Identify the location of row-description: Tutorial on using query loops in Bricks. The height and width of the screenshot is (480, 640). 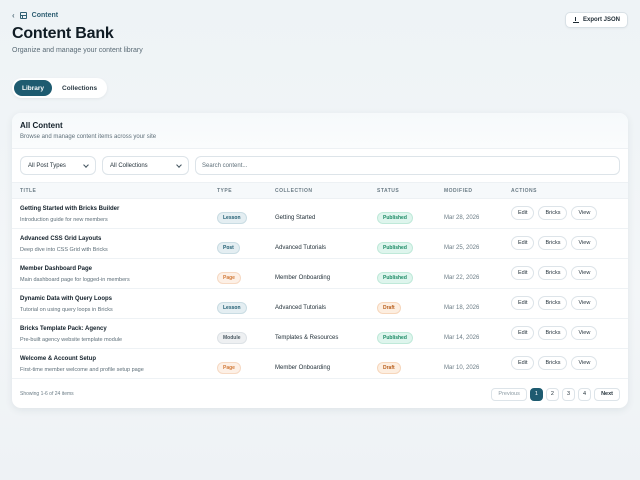
(66, 310).